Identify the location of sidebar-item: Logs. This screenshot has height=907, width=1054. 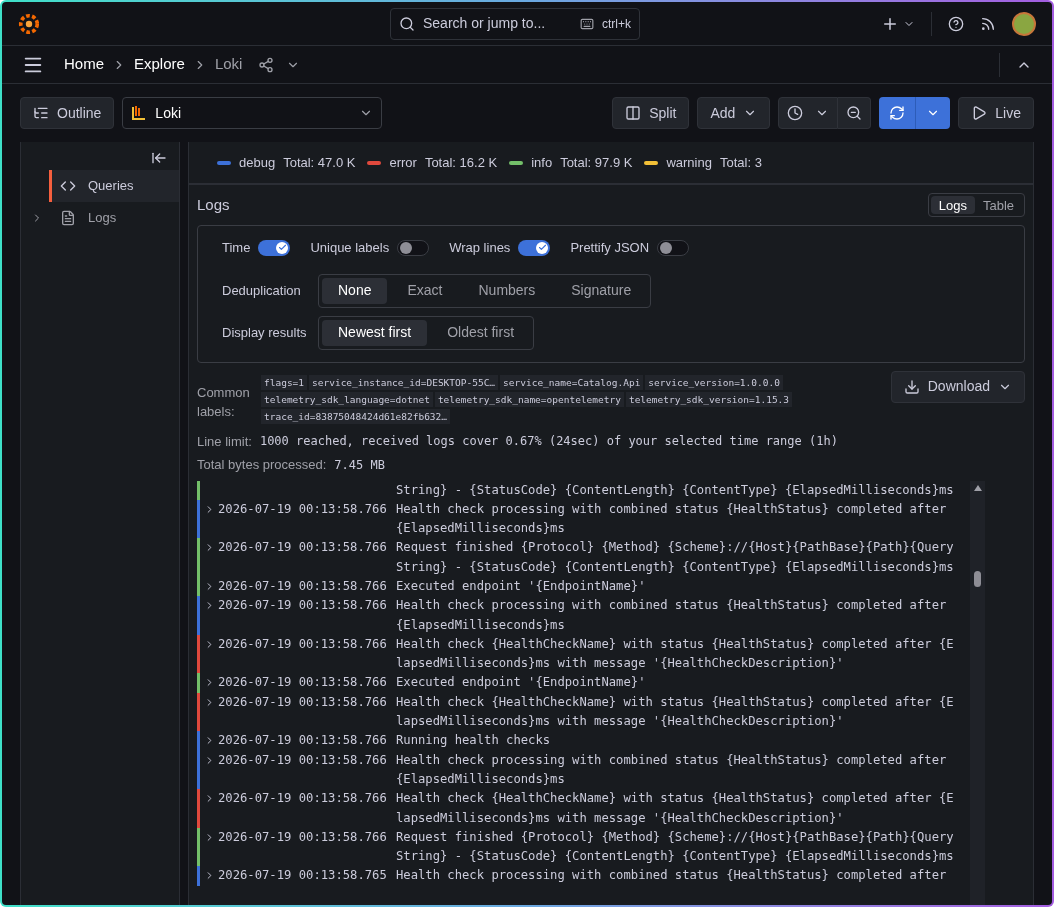
(114, 218).